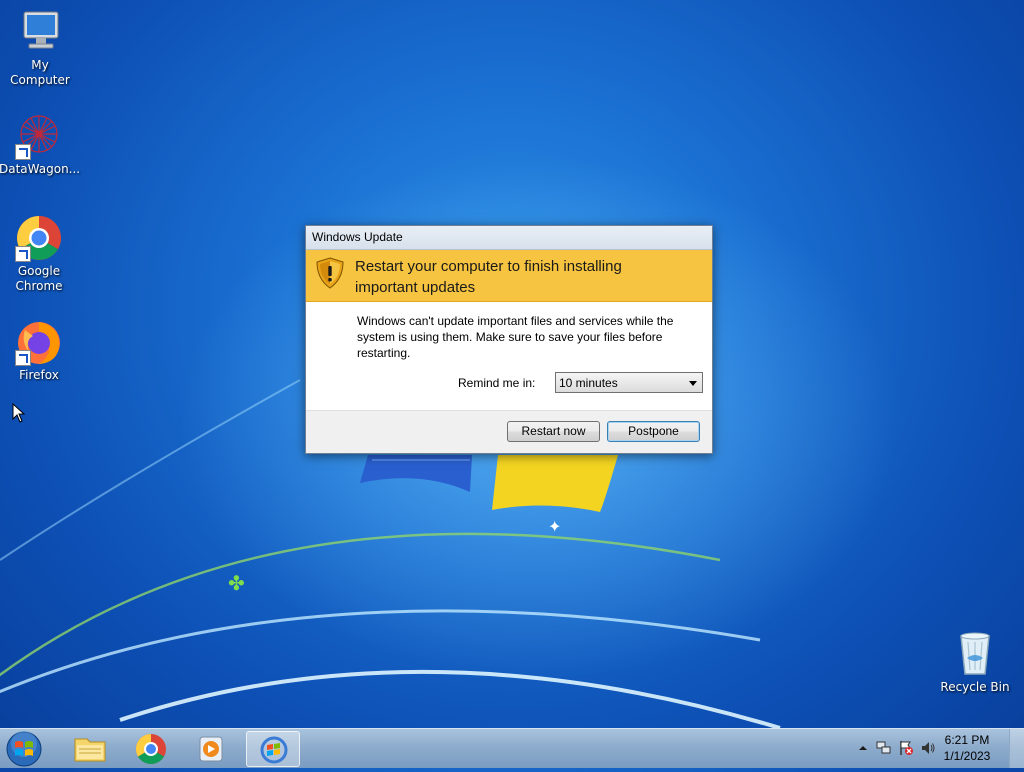 The height and width of the screenshot is (772, 1024). What do you see at coordinates (1016, 748) in the screenshot?
I see `show-desktop-button` at bounding box center [1016, 748].